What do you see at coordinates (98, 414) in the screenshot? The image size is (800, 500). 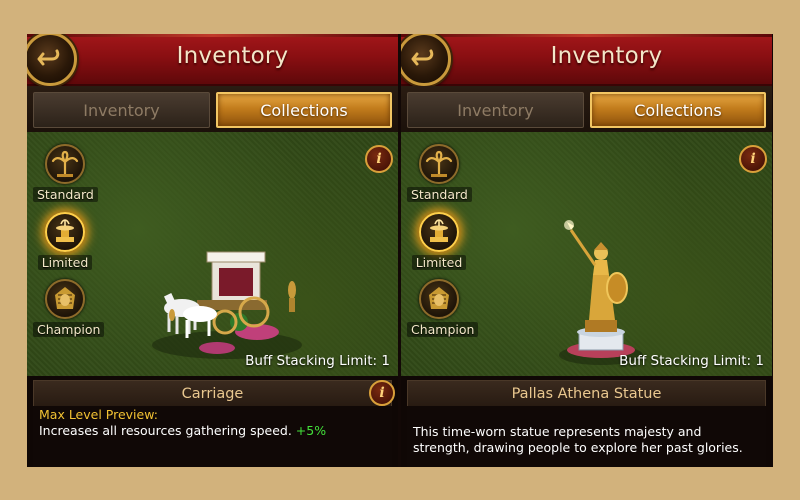 I see `max-level-title: Max Level Preview:` at bounding box center [98, 414].